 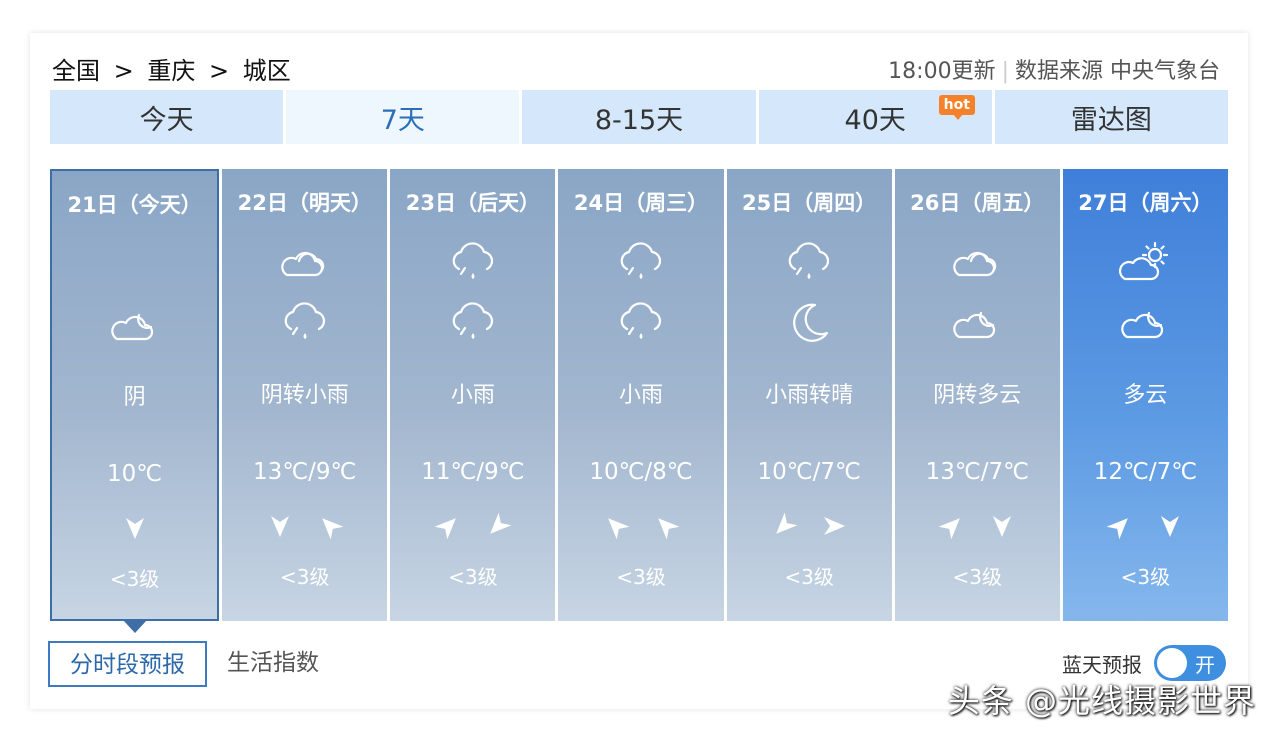 I want to click on weather-description: 阴转小雨, so click(x=304, y=395).